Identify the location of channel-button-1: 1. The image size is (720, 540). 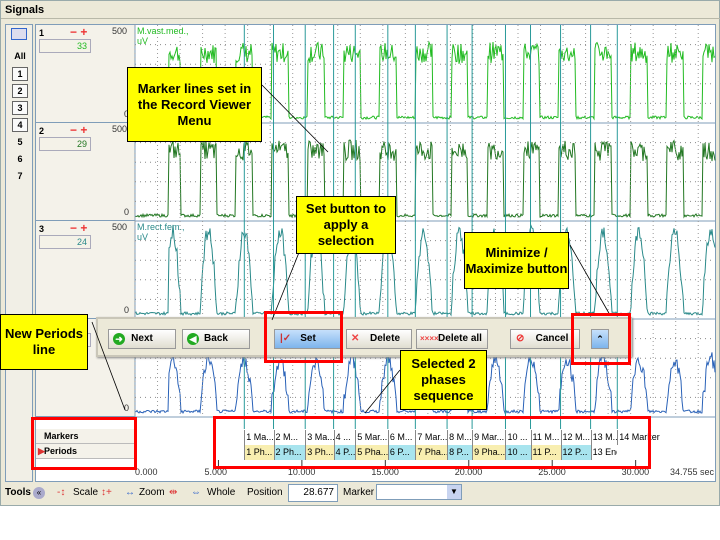
(20, 74).